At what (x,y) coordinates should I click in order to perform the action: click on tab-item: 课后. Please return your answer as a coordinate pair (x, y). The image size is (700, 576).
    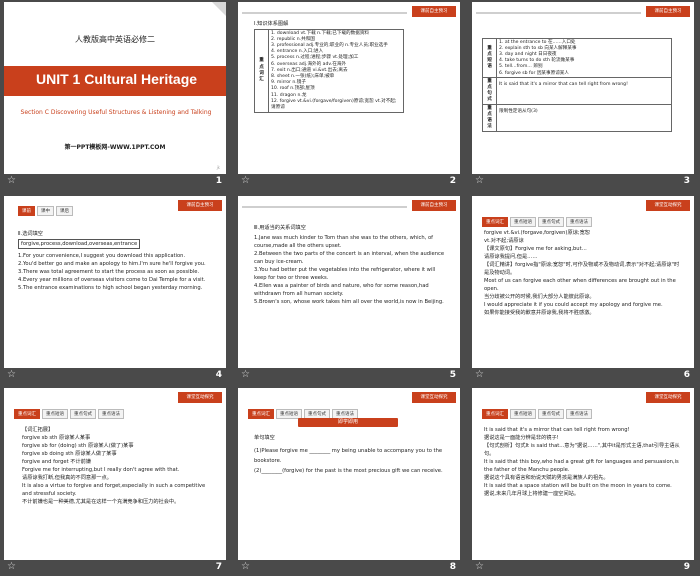
    Looking at the image, I should click on (64, 211).